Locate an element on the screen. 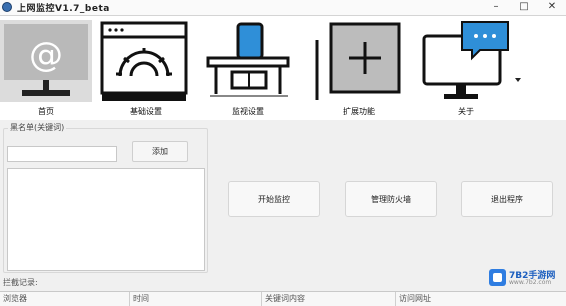  toolbar-extensions-label: 扩展功能 is located at coordinates (359, 111).